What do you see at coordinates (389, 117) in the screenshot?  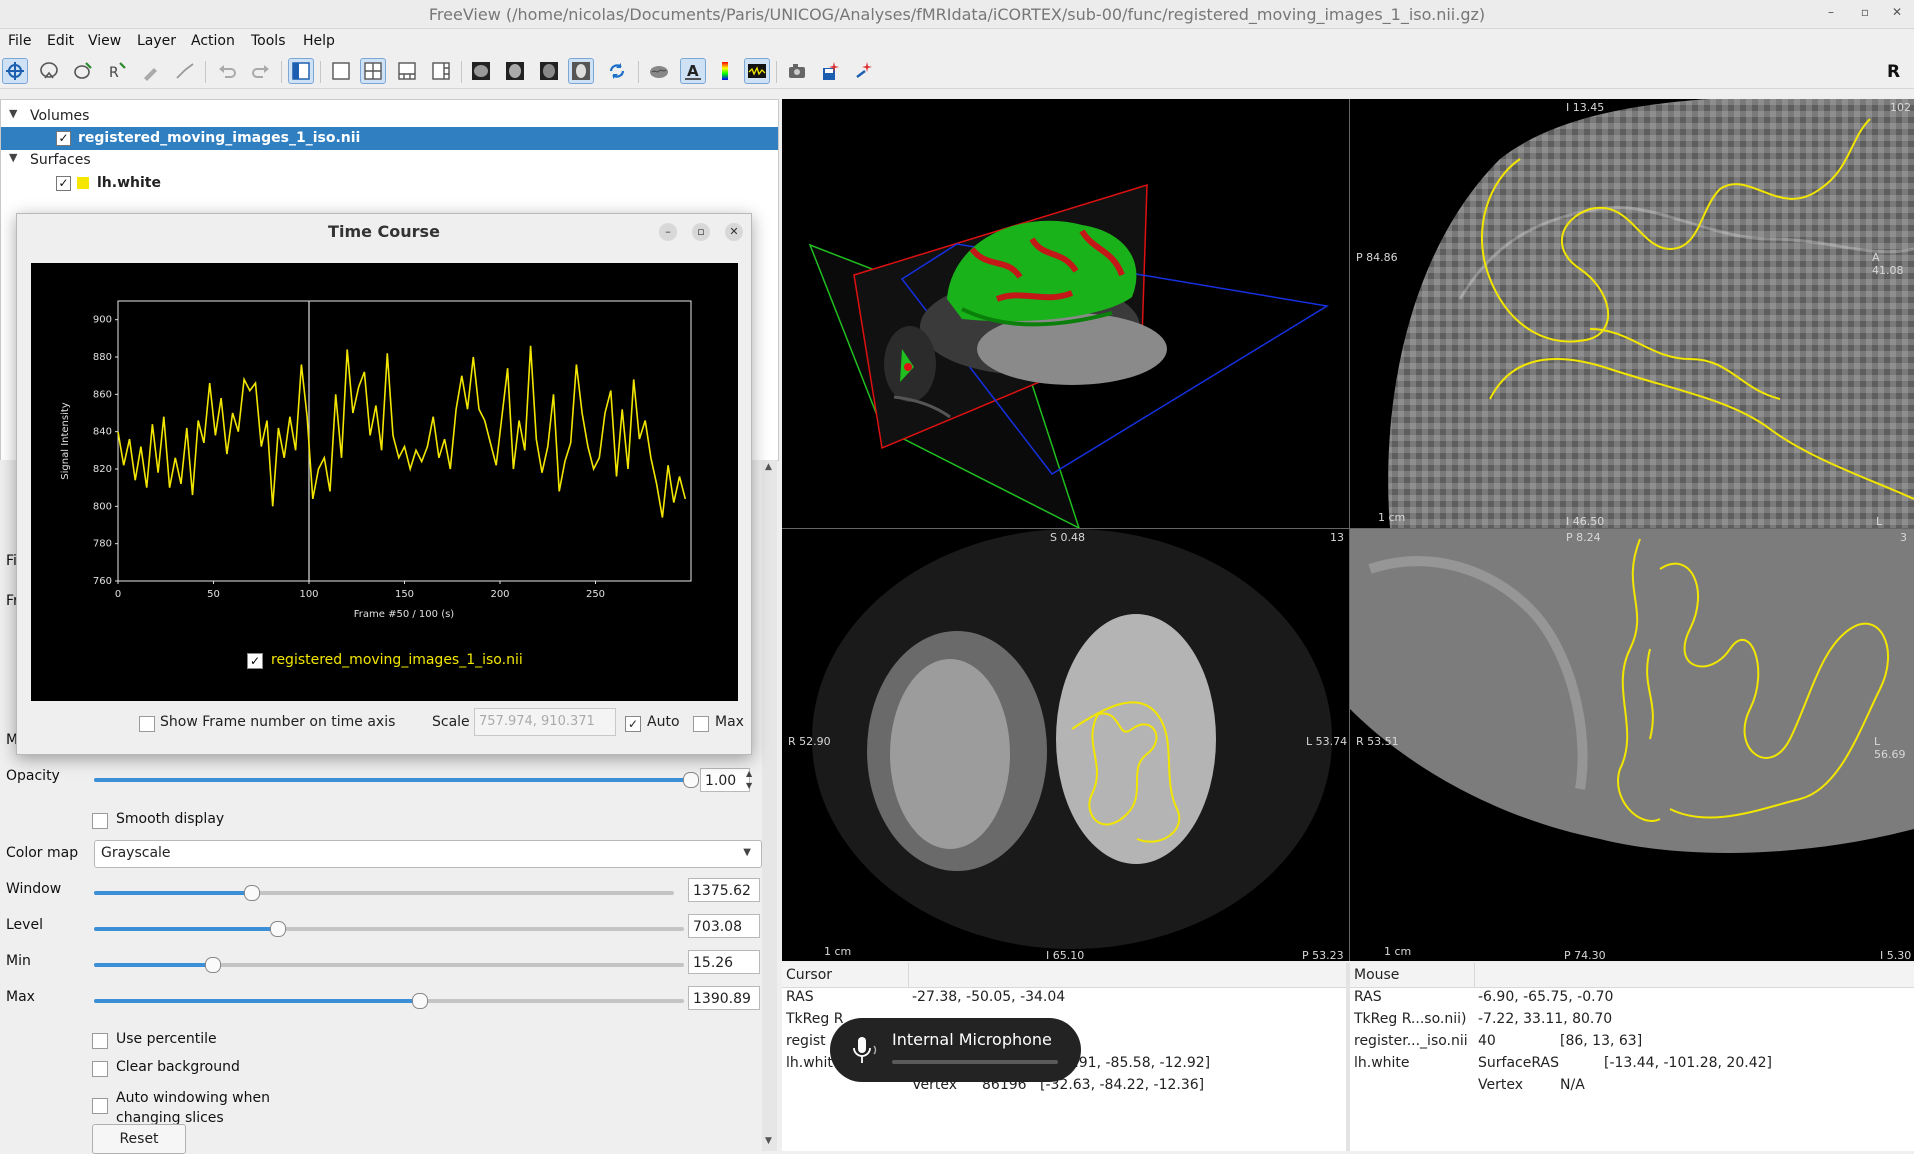 I see `volumes-group: ▼ Volumes` at bounding box center [389, 117].